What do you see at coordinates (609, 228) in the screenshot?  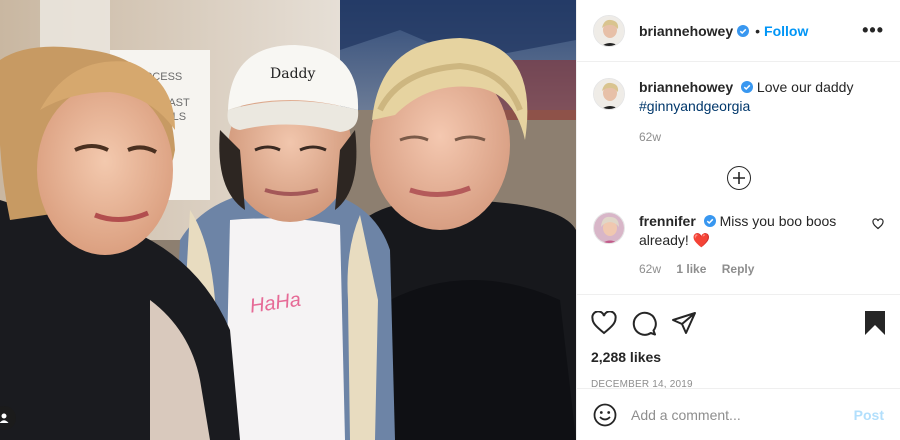 I see `commenter-avatar` at bounding box center [609, 228].